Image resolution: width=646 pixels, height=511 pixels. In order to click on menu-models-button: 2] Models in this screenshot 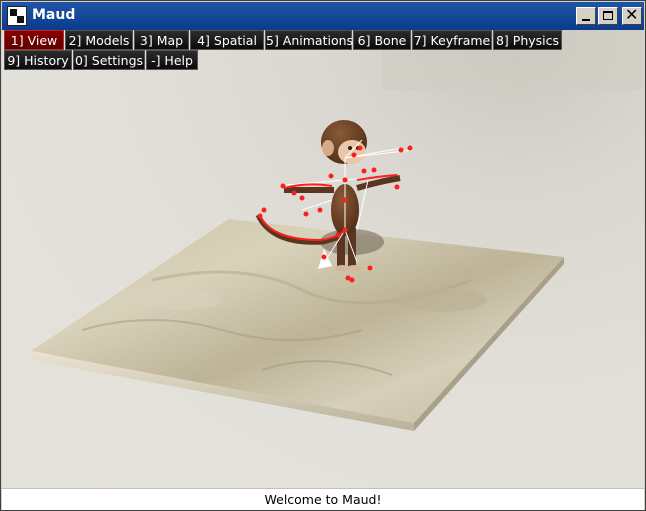, I will do `click(99, 40)`.